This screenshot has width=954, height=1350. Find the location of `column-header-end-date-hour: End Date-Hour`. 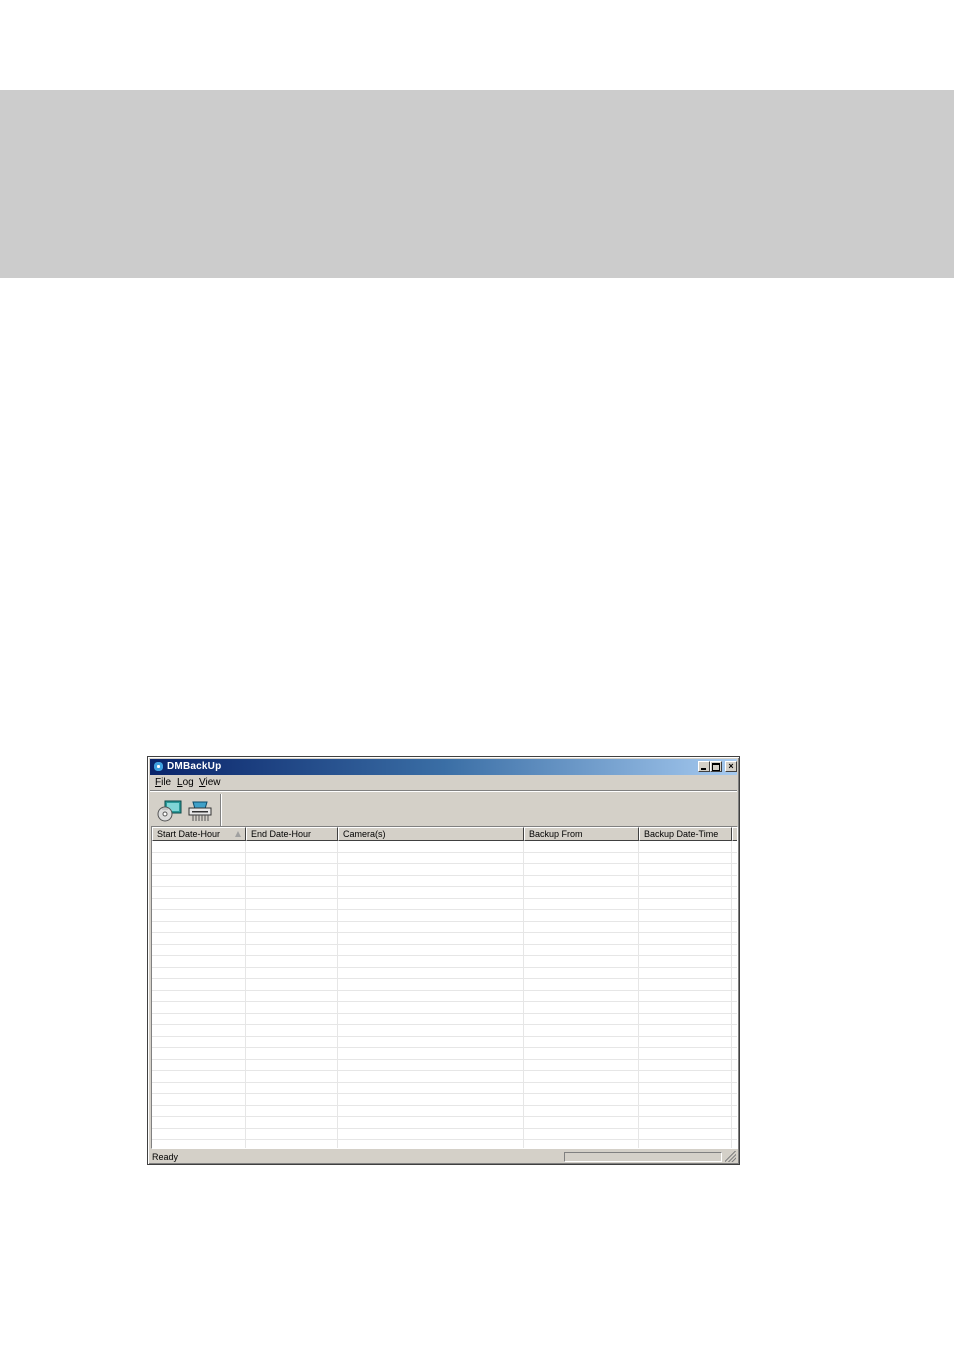

column-header-end-date-hour: End Date-Hour is located at coordinates (292, 834).